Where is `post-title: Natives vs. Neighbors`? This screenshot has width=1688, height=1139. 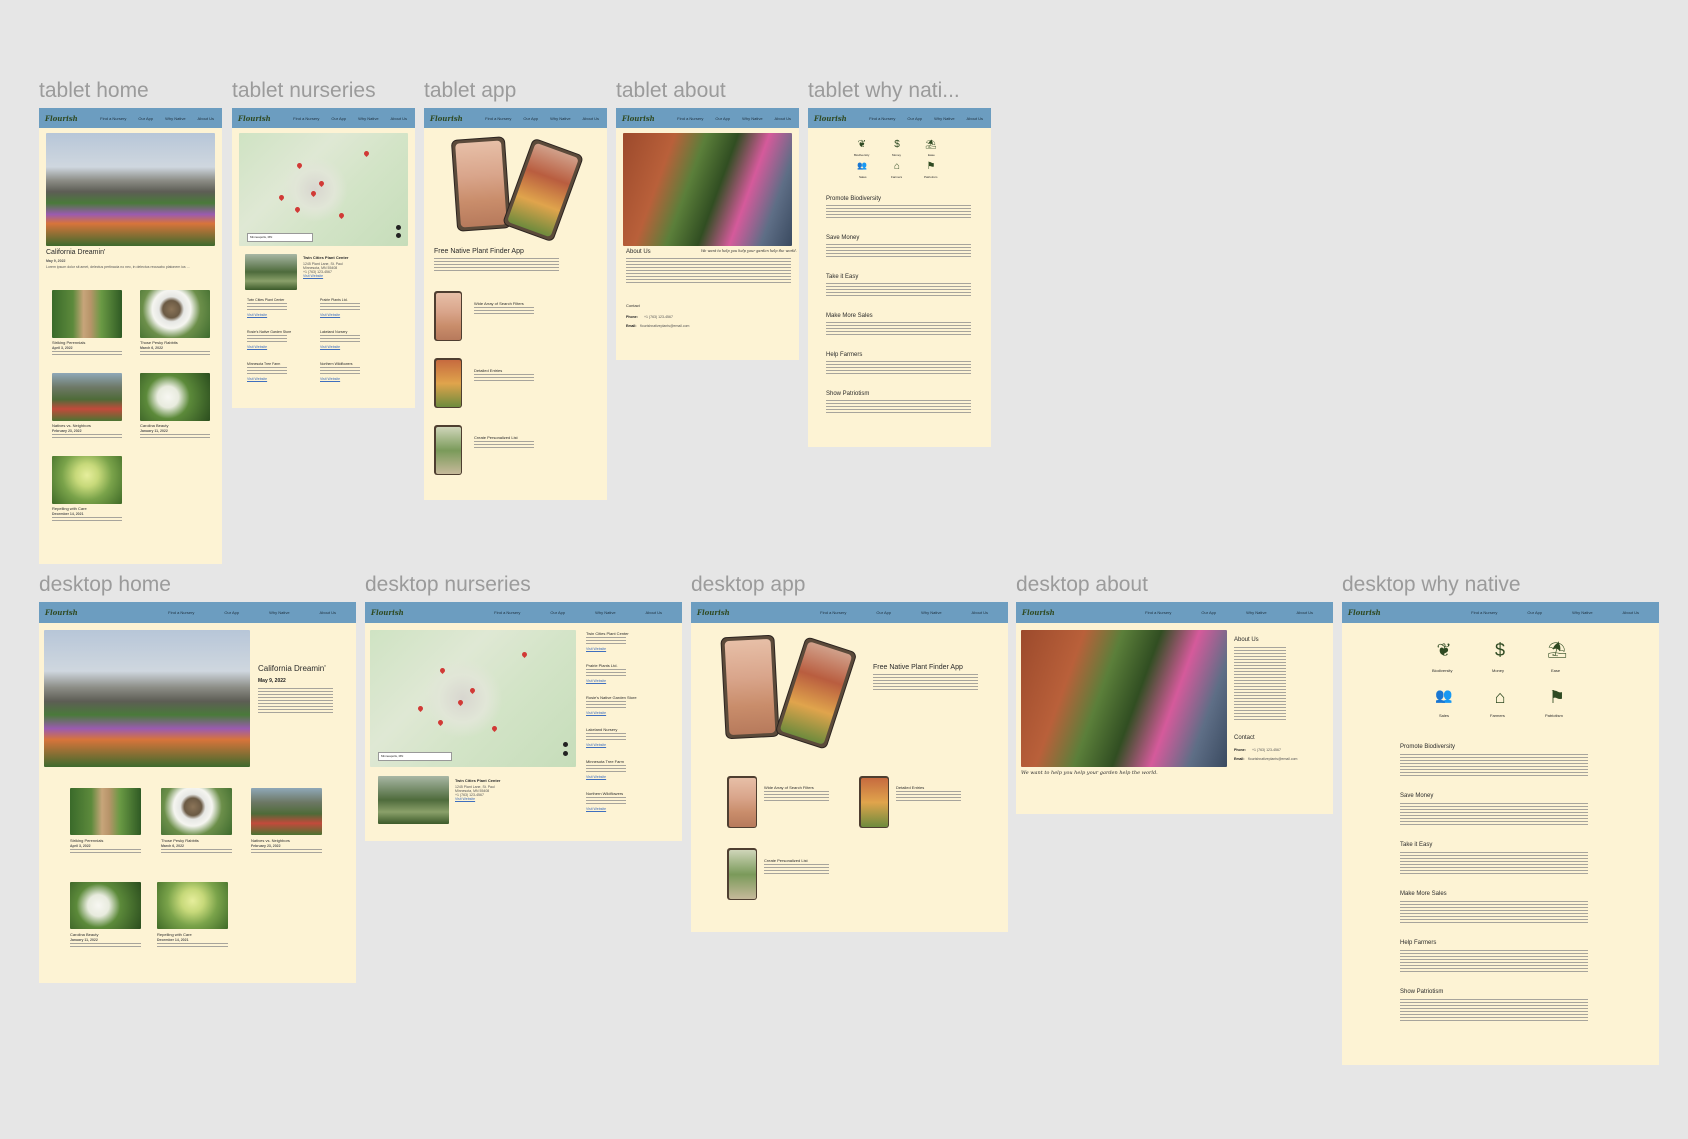 post-title: Natives vs. Neighbors is located at coordinates (270, 840).